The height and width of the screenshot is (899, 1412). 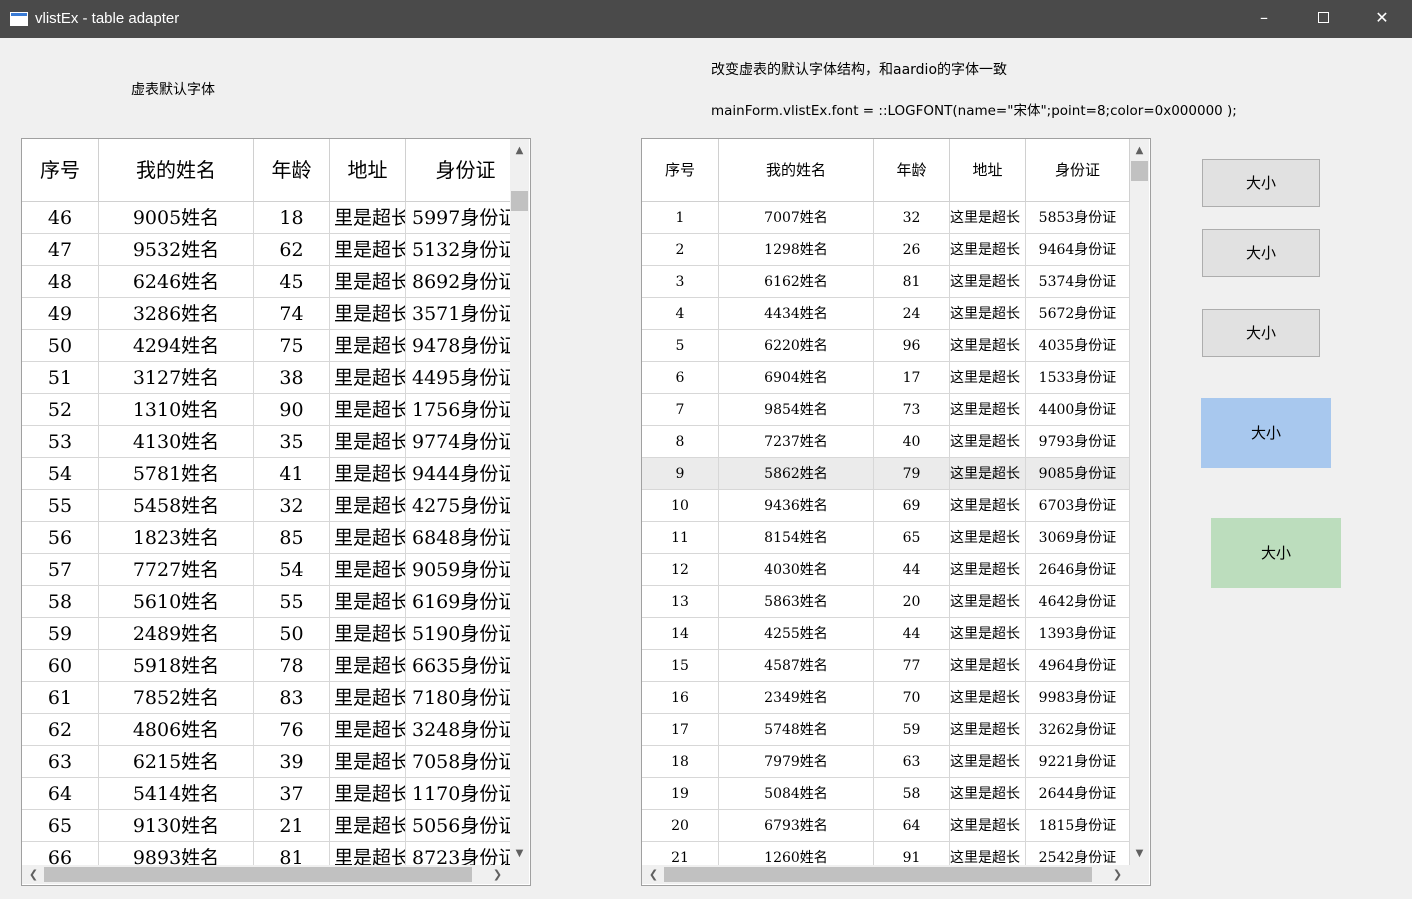 I want to click on left-table-row: 58 5610姓名 55 里是超长 6169身份证, so click(x=266, y=602).